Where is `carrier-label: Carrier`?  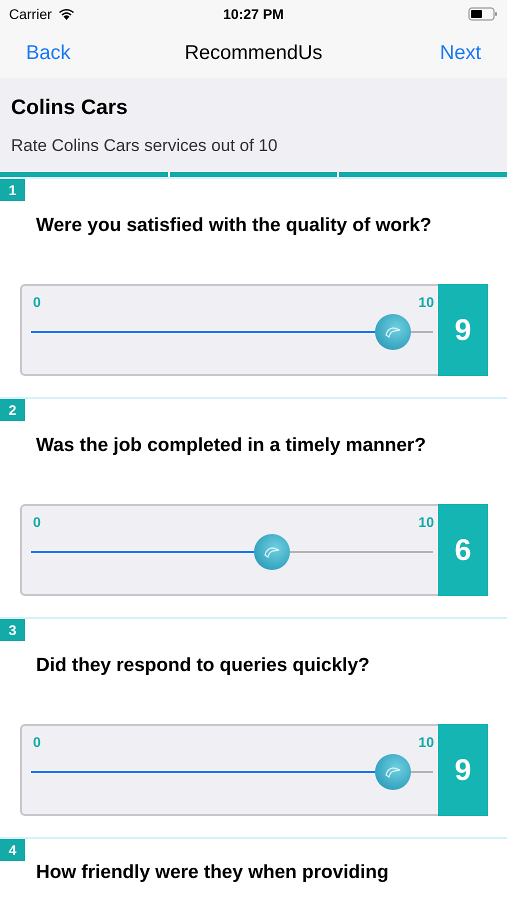 carrier-label: Carrier is located at coordinates (30, 14).